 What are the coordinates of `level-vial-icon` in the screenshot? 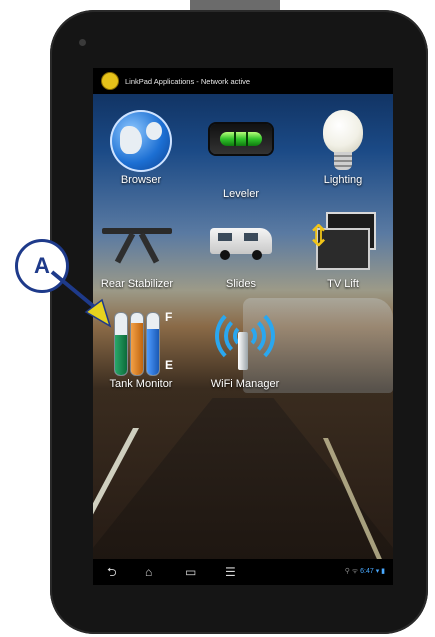 It's located at (241, 139).